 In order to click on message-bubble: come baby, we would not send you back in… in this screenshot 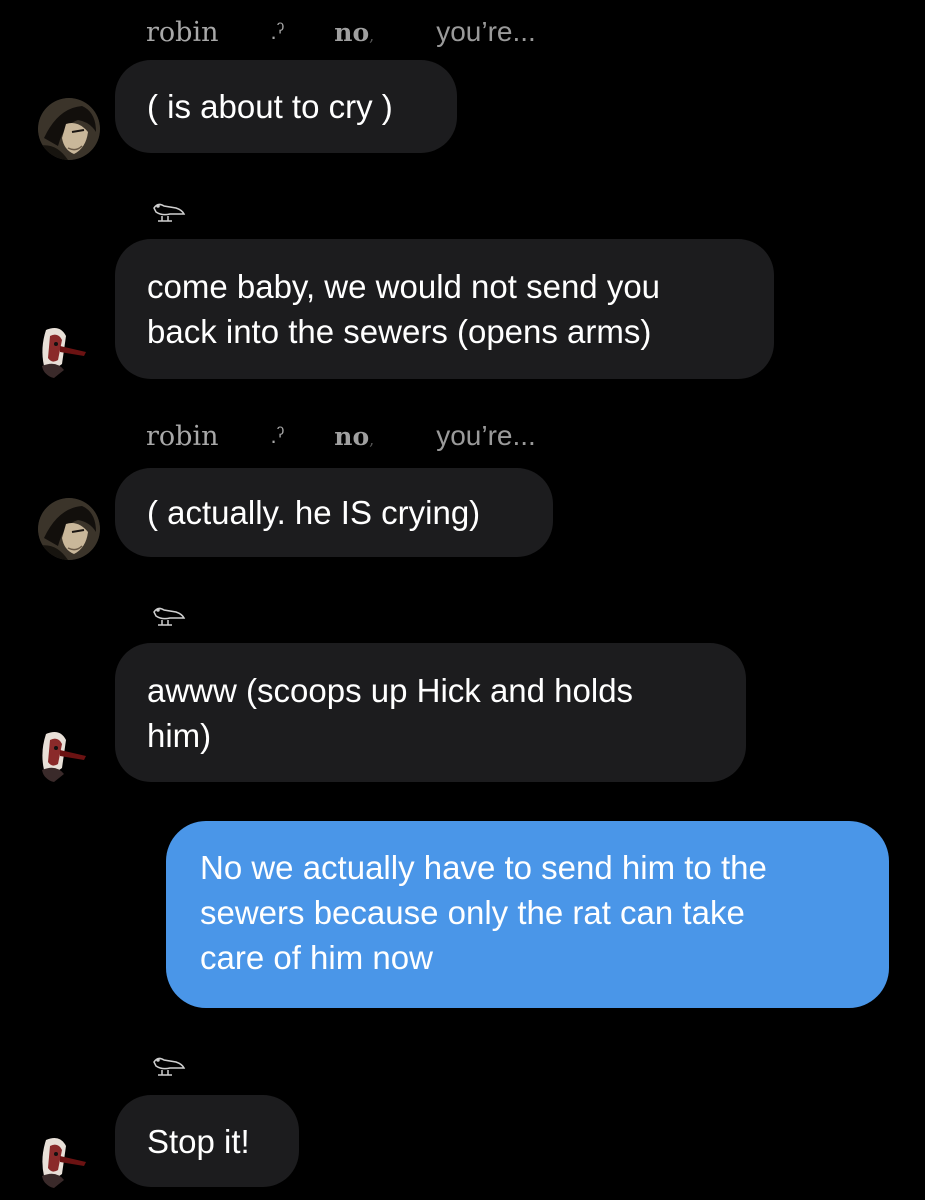, I will do `click(444, 309)`.